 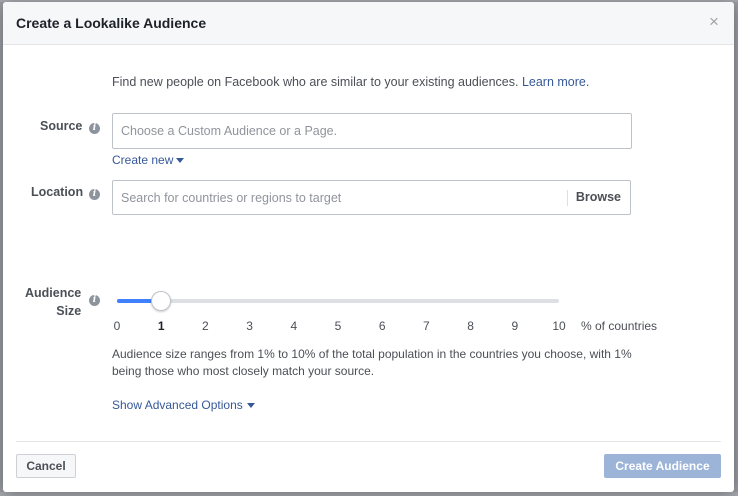 I want to click on browse-button: Browse, so click(x=598, y=197).